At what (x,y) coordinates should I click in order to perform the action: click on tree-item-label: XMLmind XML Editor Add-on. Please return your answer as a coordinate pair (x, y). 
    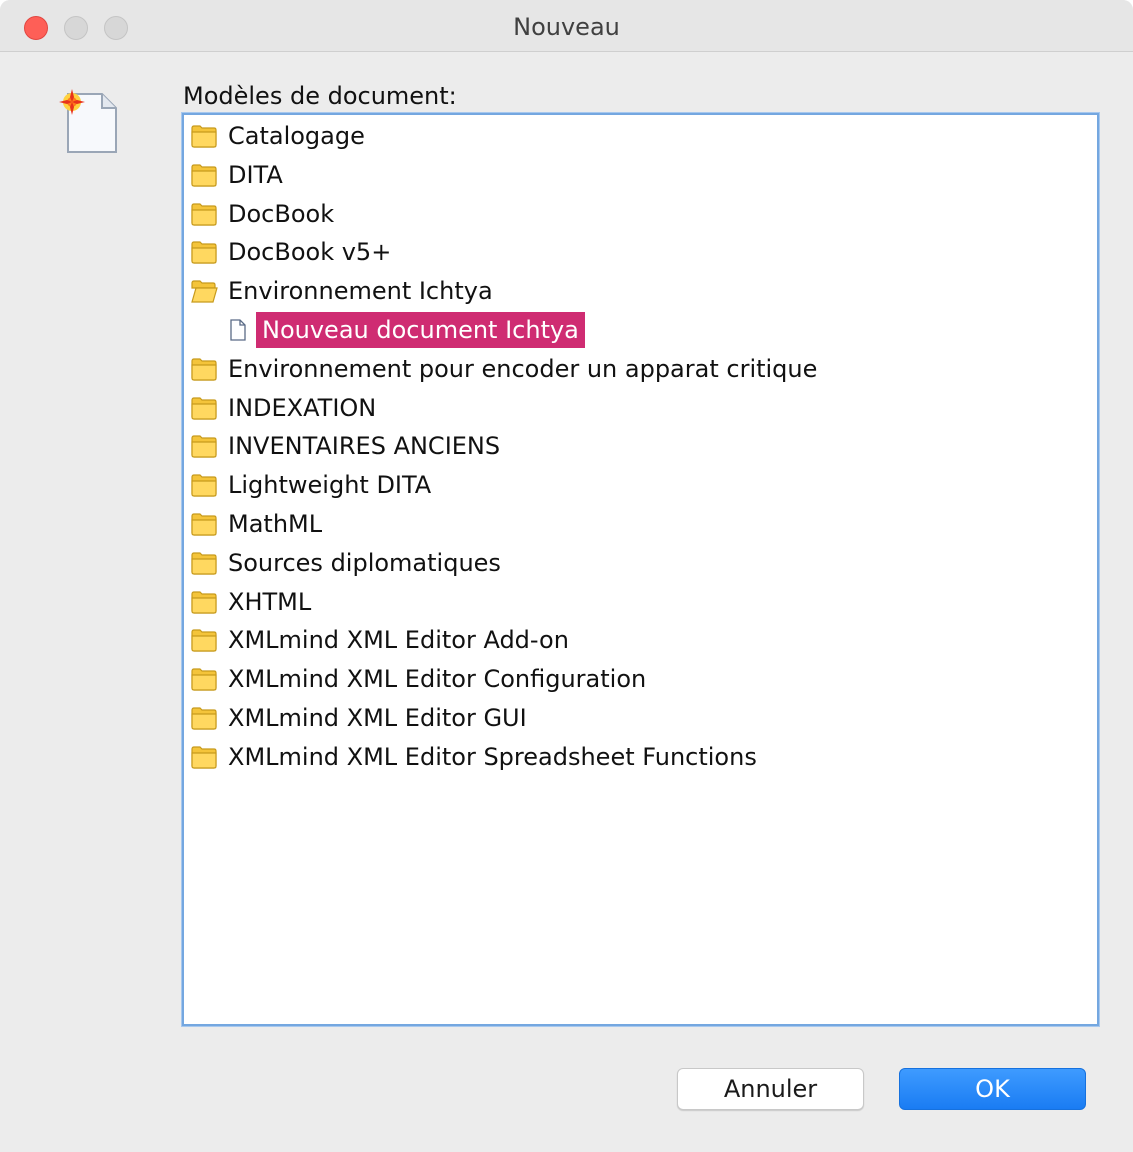
    Looking at the image, I should click on (398, 640).